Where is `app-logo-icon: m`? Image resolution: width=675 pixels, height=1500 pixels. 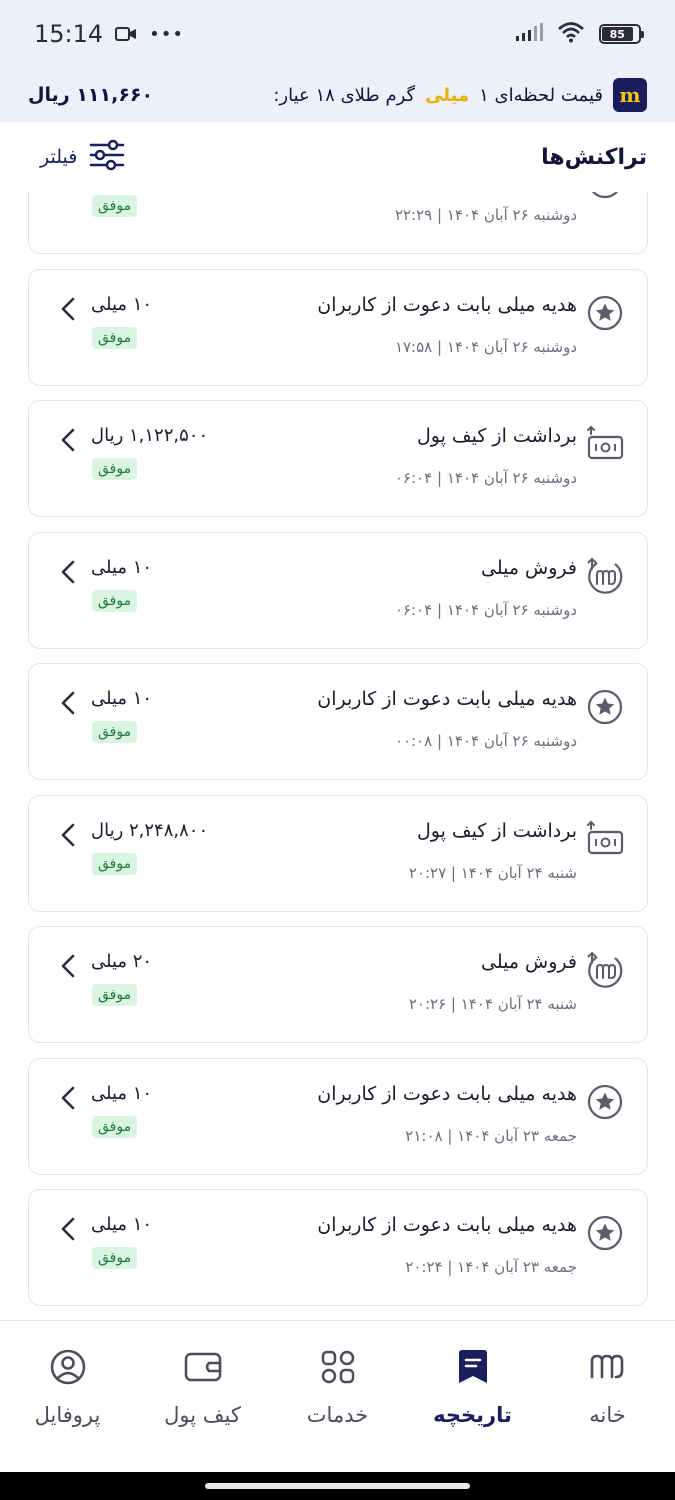
app-logo-icon: m is located at coordinates (630, 95).